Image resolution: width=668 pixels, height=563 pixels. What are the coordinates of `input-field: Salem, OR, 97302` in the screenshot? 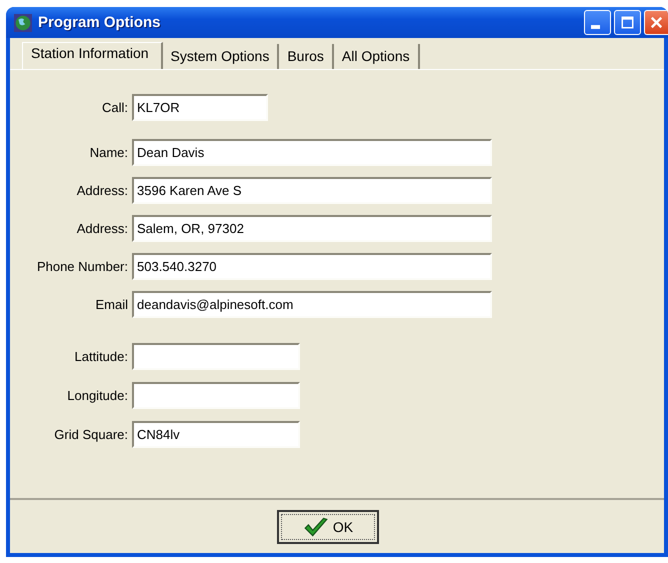 It's located at (312, 228).